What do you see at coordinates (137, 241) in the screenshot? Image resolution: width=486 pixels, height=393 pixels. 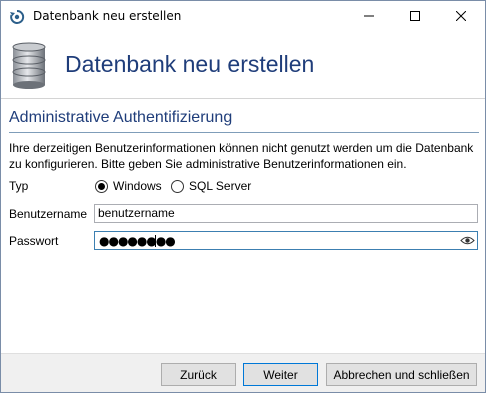 I see `password-value: ●●●●●●●●` at bounding box center [137, 241].